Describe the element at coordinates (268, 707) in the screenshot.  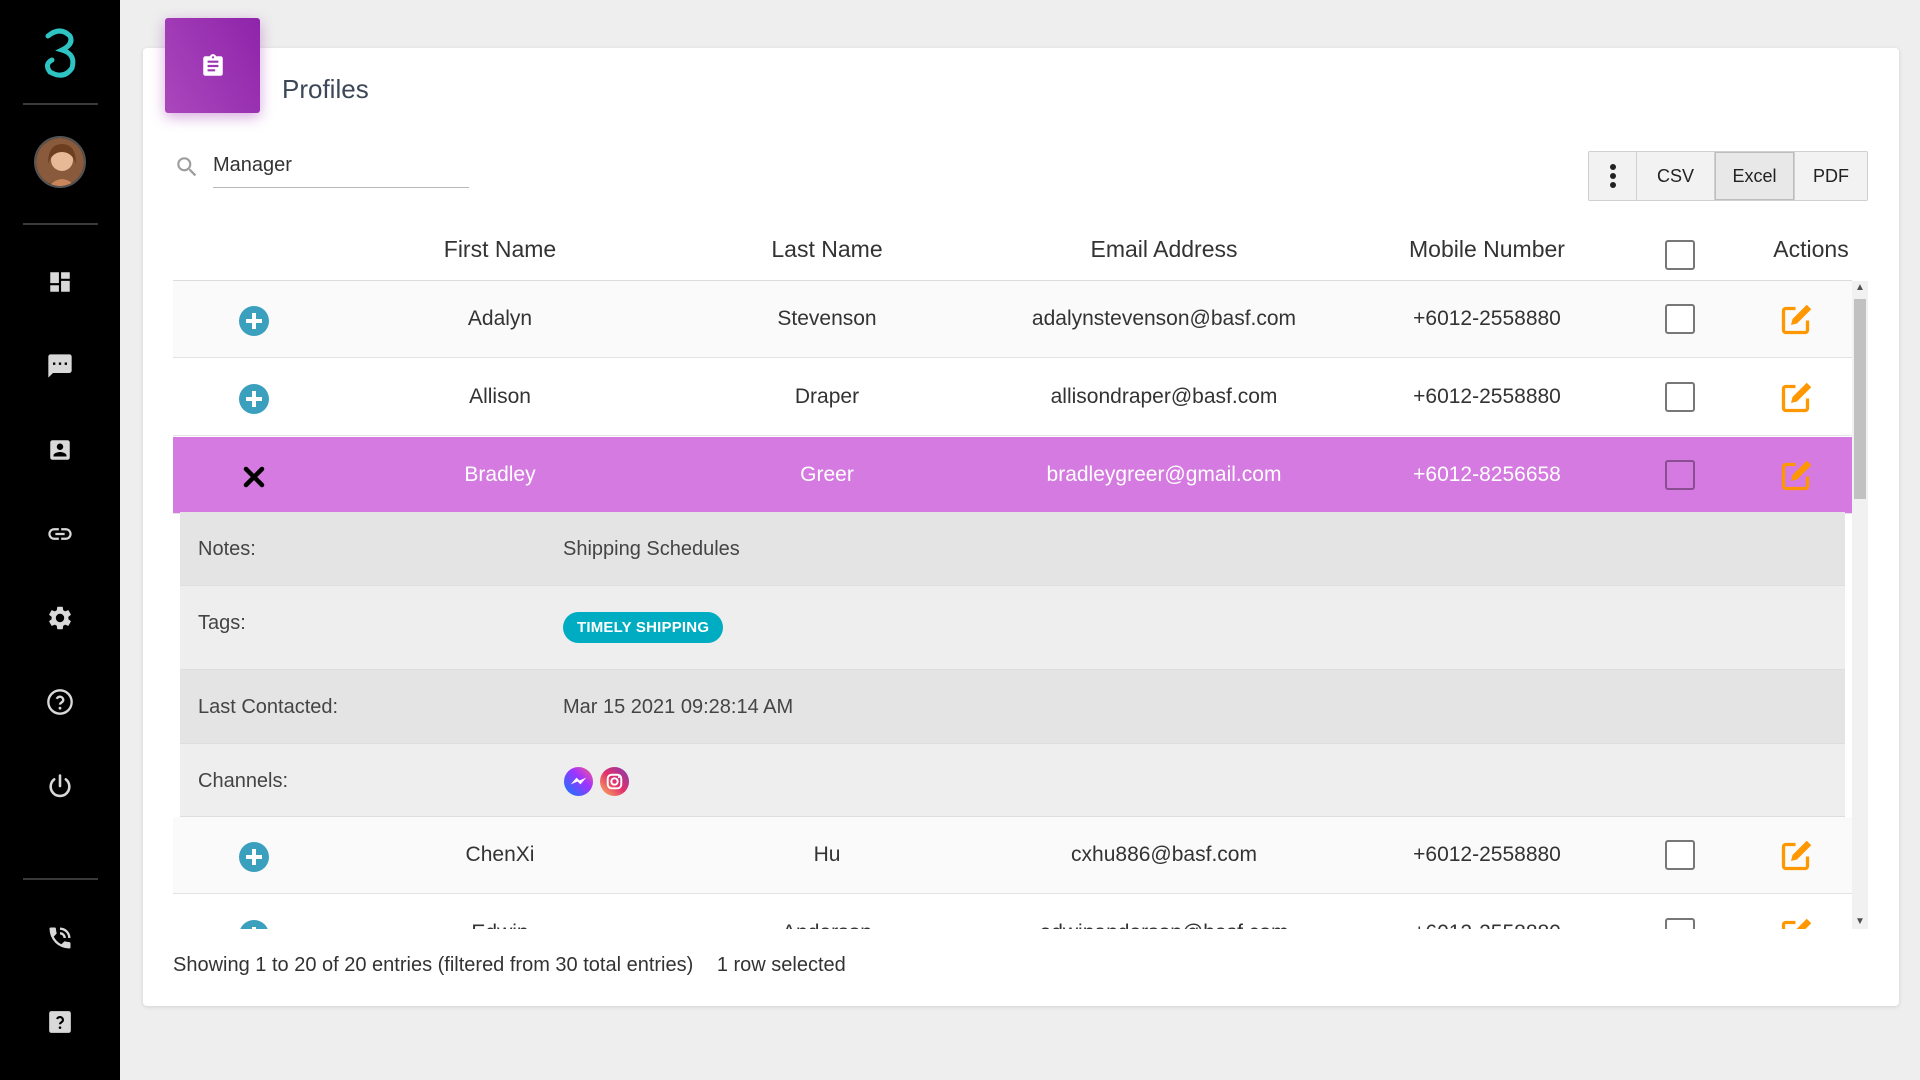
I see `last-contacted-label: Last Contacted:` at that location.